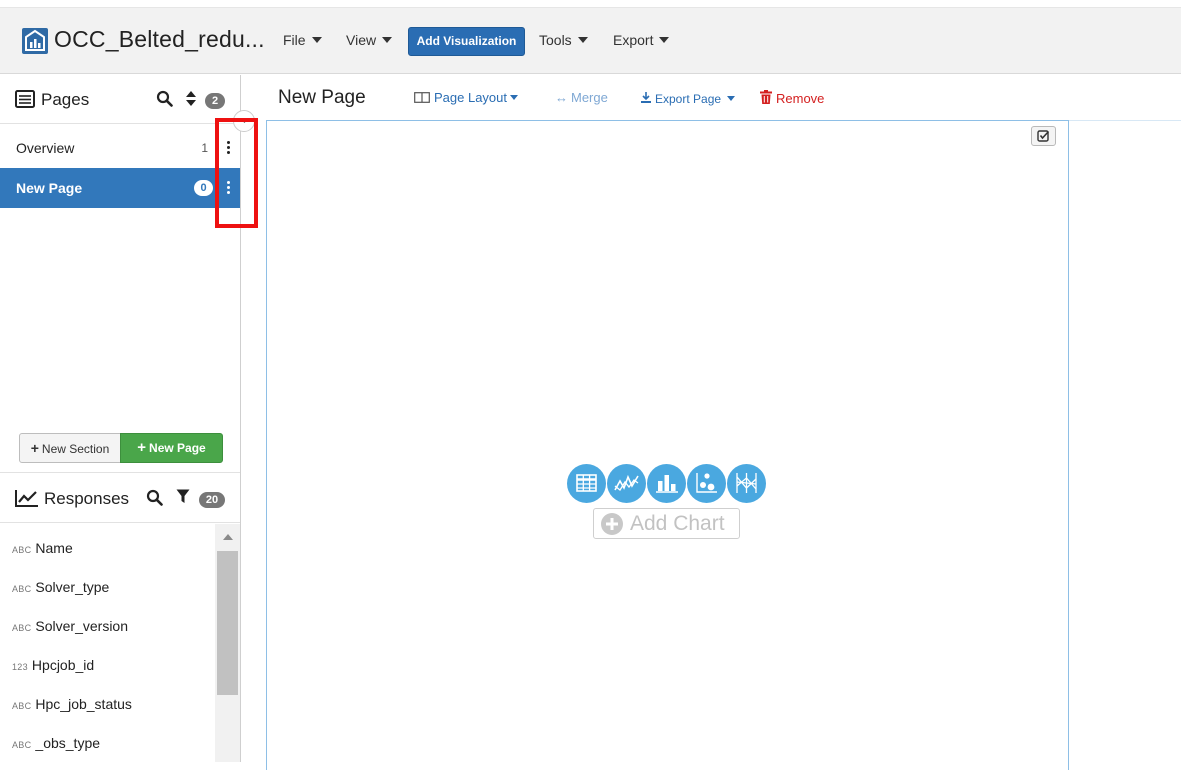  I want to click on pages-count-badge: 2, so click(215, 101).